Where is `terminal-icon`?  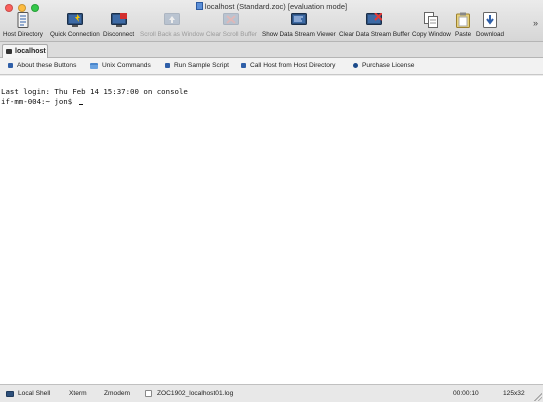
terminal-icon is located at coordinates (9, 51).